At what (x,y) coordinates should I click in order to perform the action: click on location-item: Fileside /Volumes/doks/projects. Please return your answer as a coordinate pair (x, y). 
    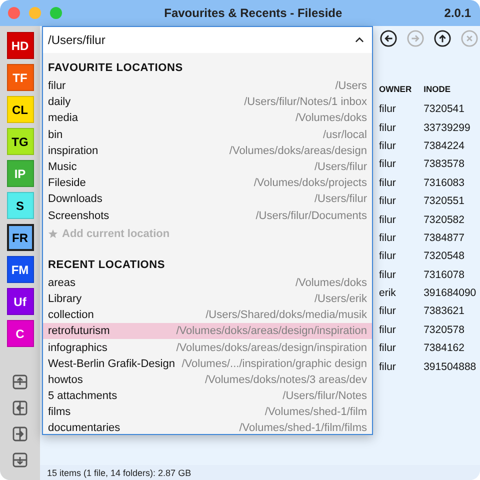
    Looking at the image, I should click on (207, 183).